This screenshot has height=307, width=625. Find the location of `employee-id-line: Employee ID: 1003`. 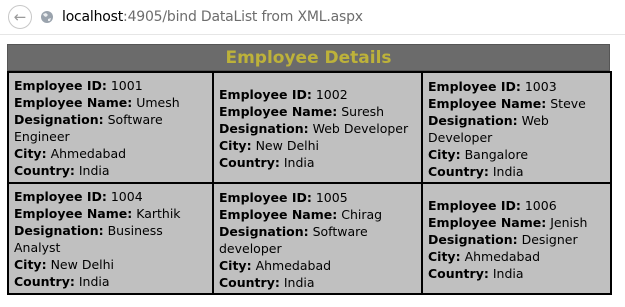

employee-id-line: Employee ID: 1003 is located at coordinates (517, 86).